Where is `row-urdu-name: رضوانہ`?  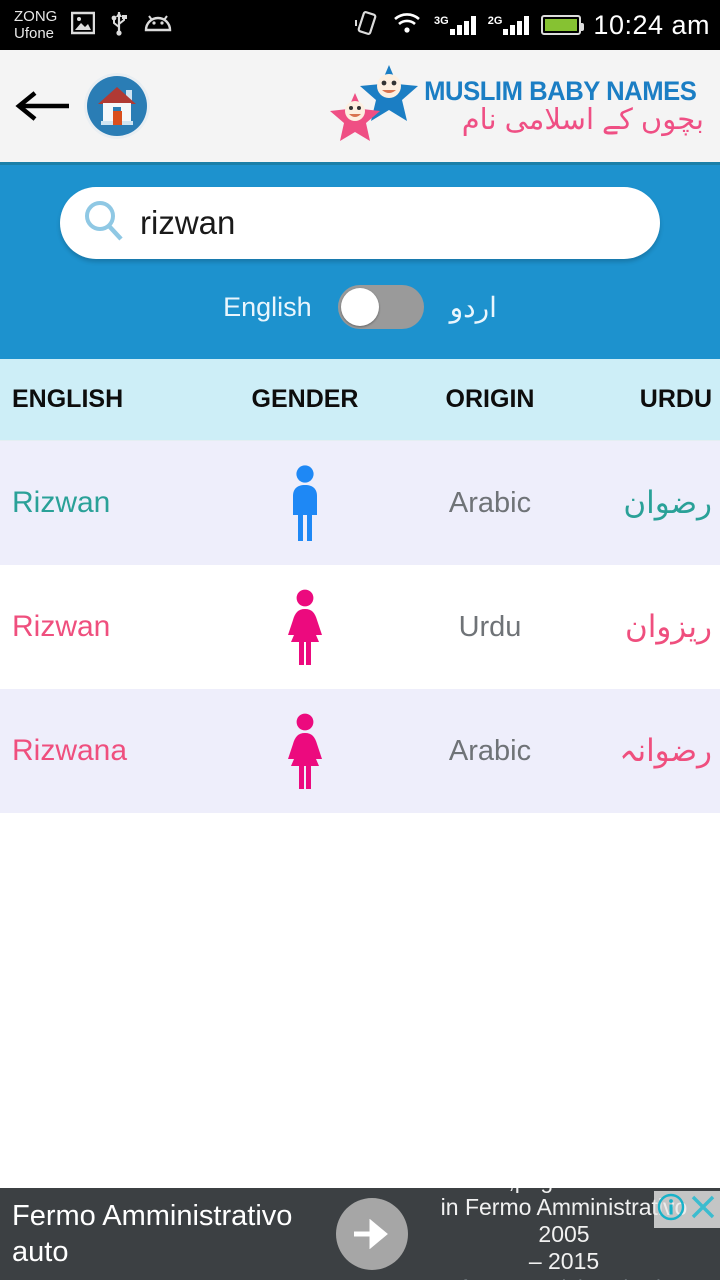
row-urdu-name: رضوانہ is located at coordinates (665, 750).